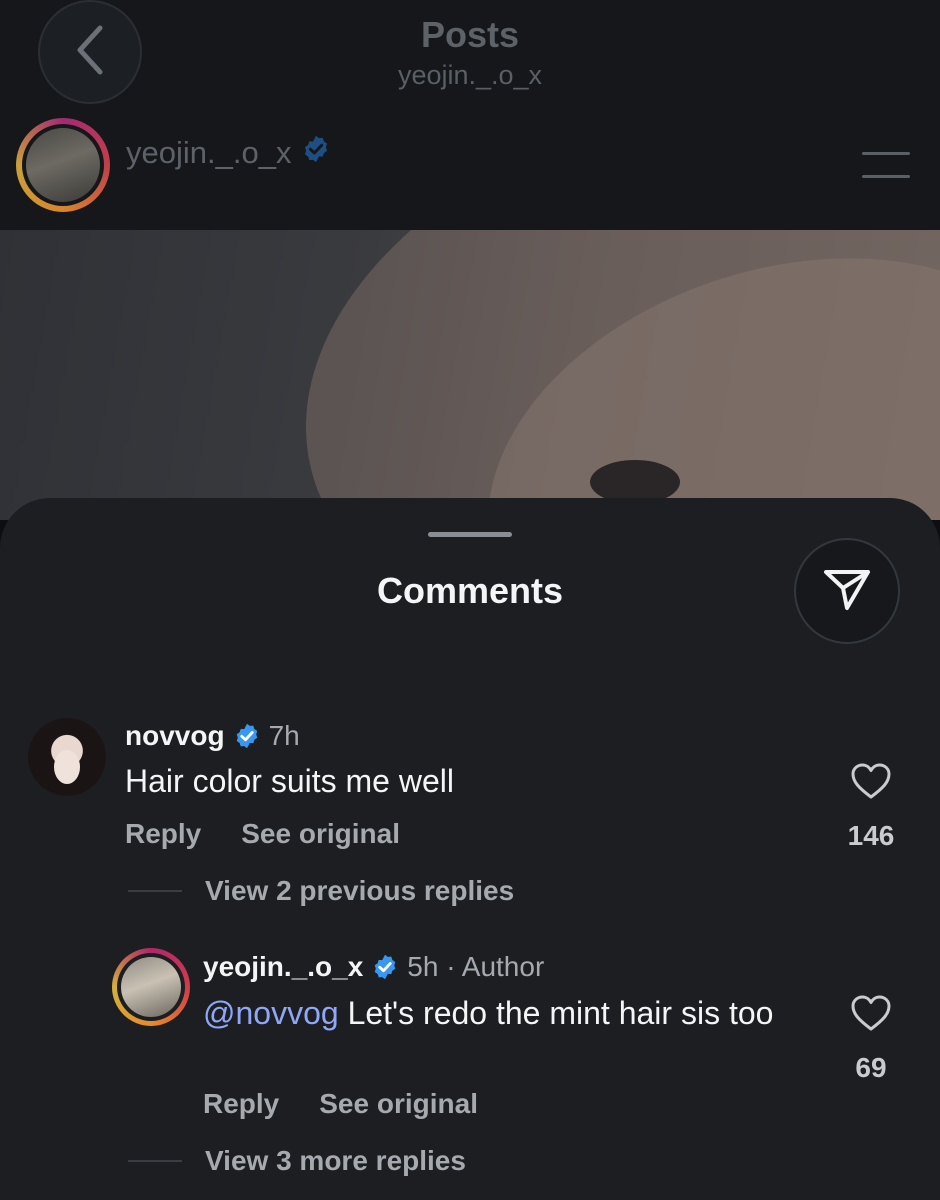  What do you see at coordinates (420, 4) in the screenshot?
I see `obscured-text` at bounding box center [420, 4].